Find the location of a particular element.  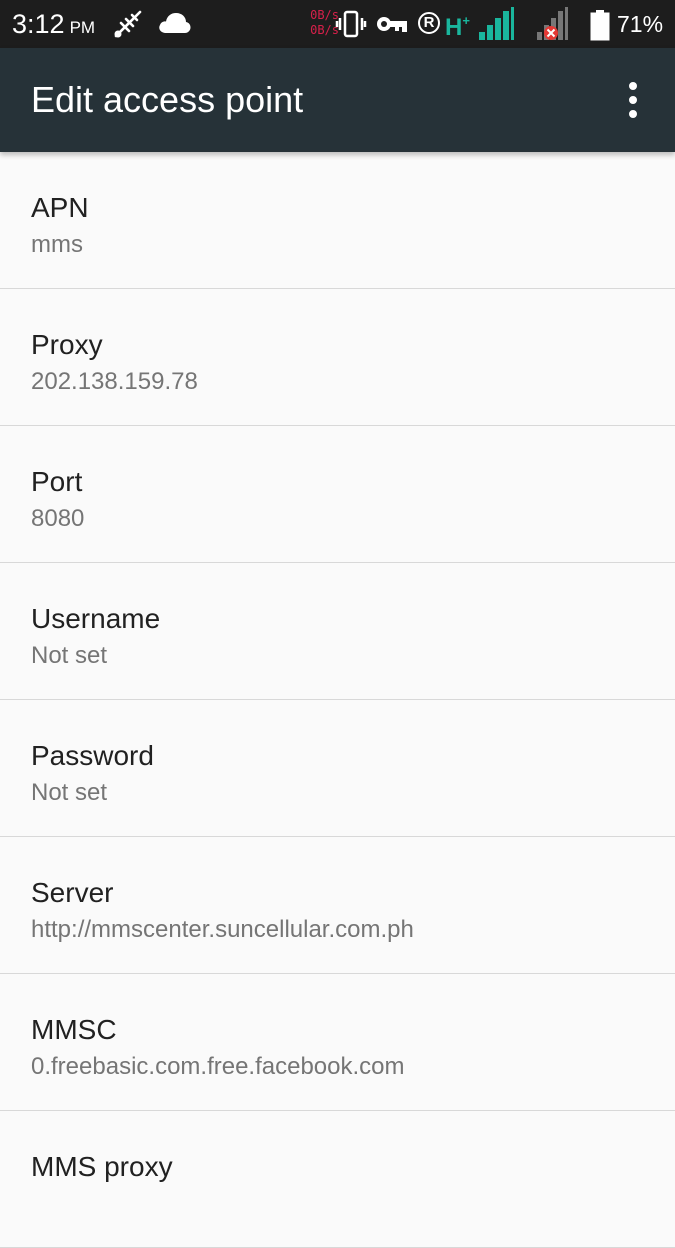

net-speed-indicator: 0B/s 0B/s is located at coordinates (319, 23).